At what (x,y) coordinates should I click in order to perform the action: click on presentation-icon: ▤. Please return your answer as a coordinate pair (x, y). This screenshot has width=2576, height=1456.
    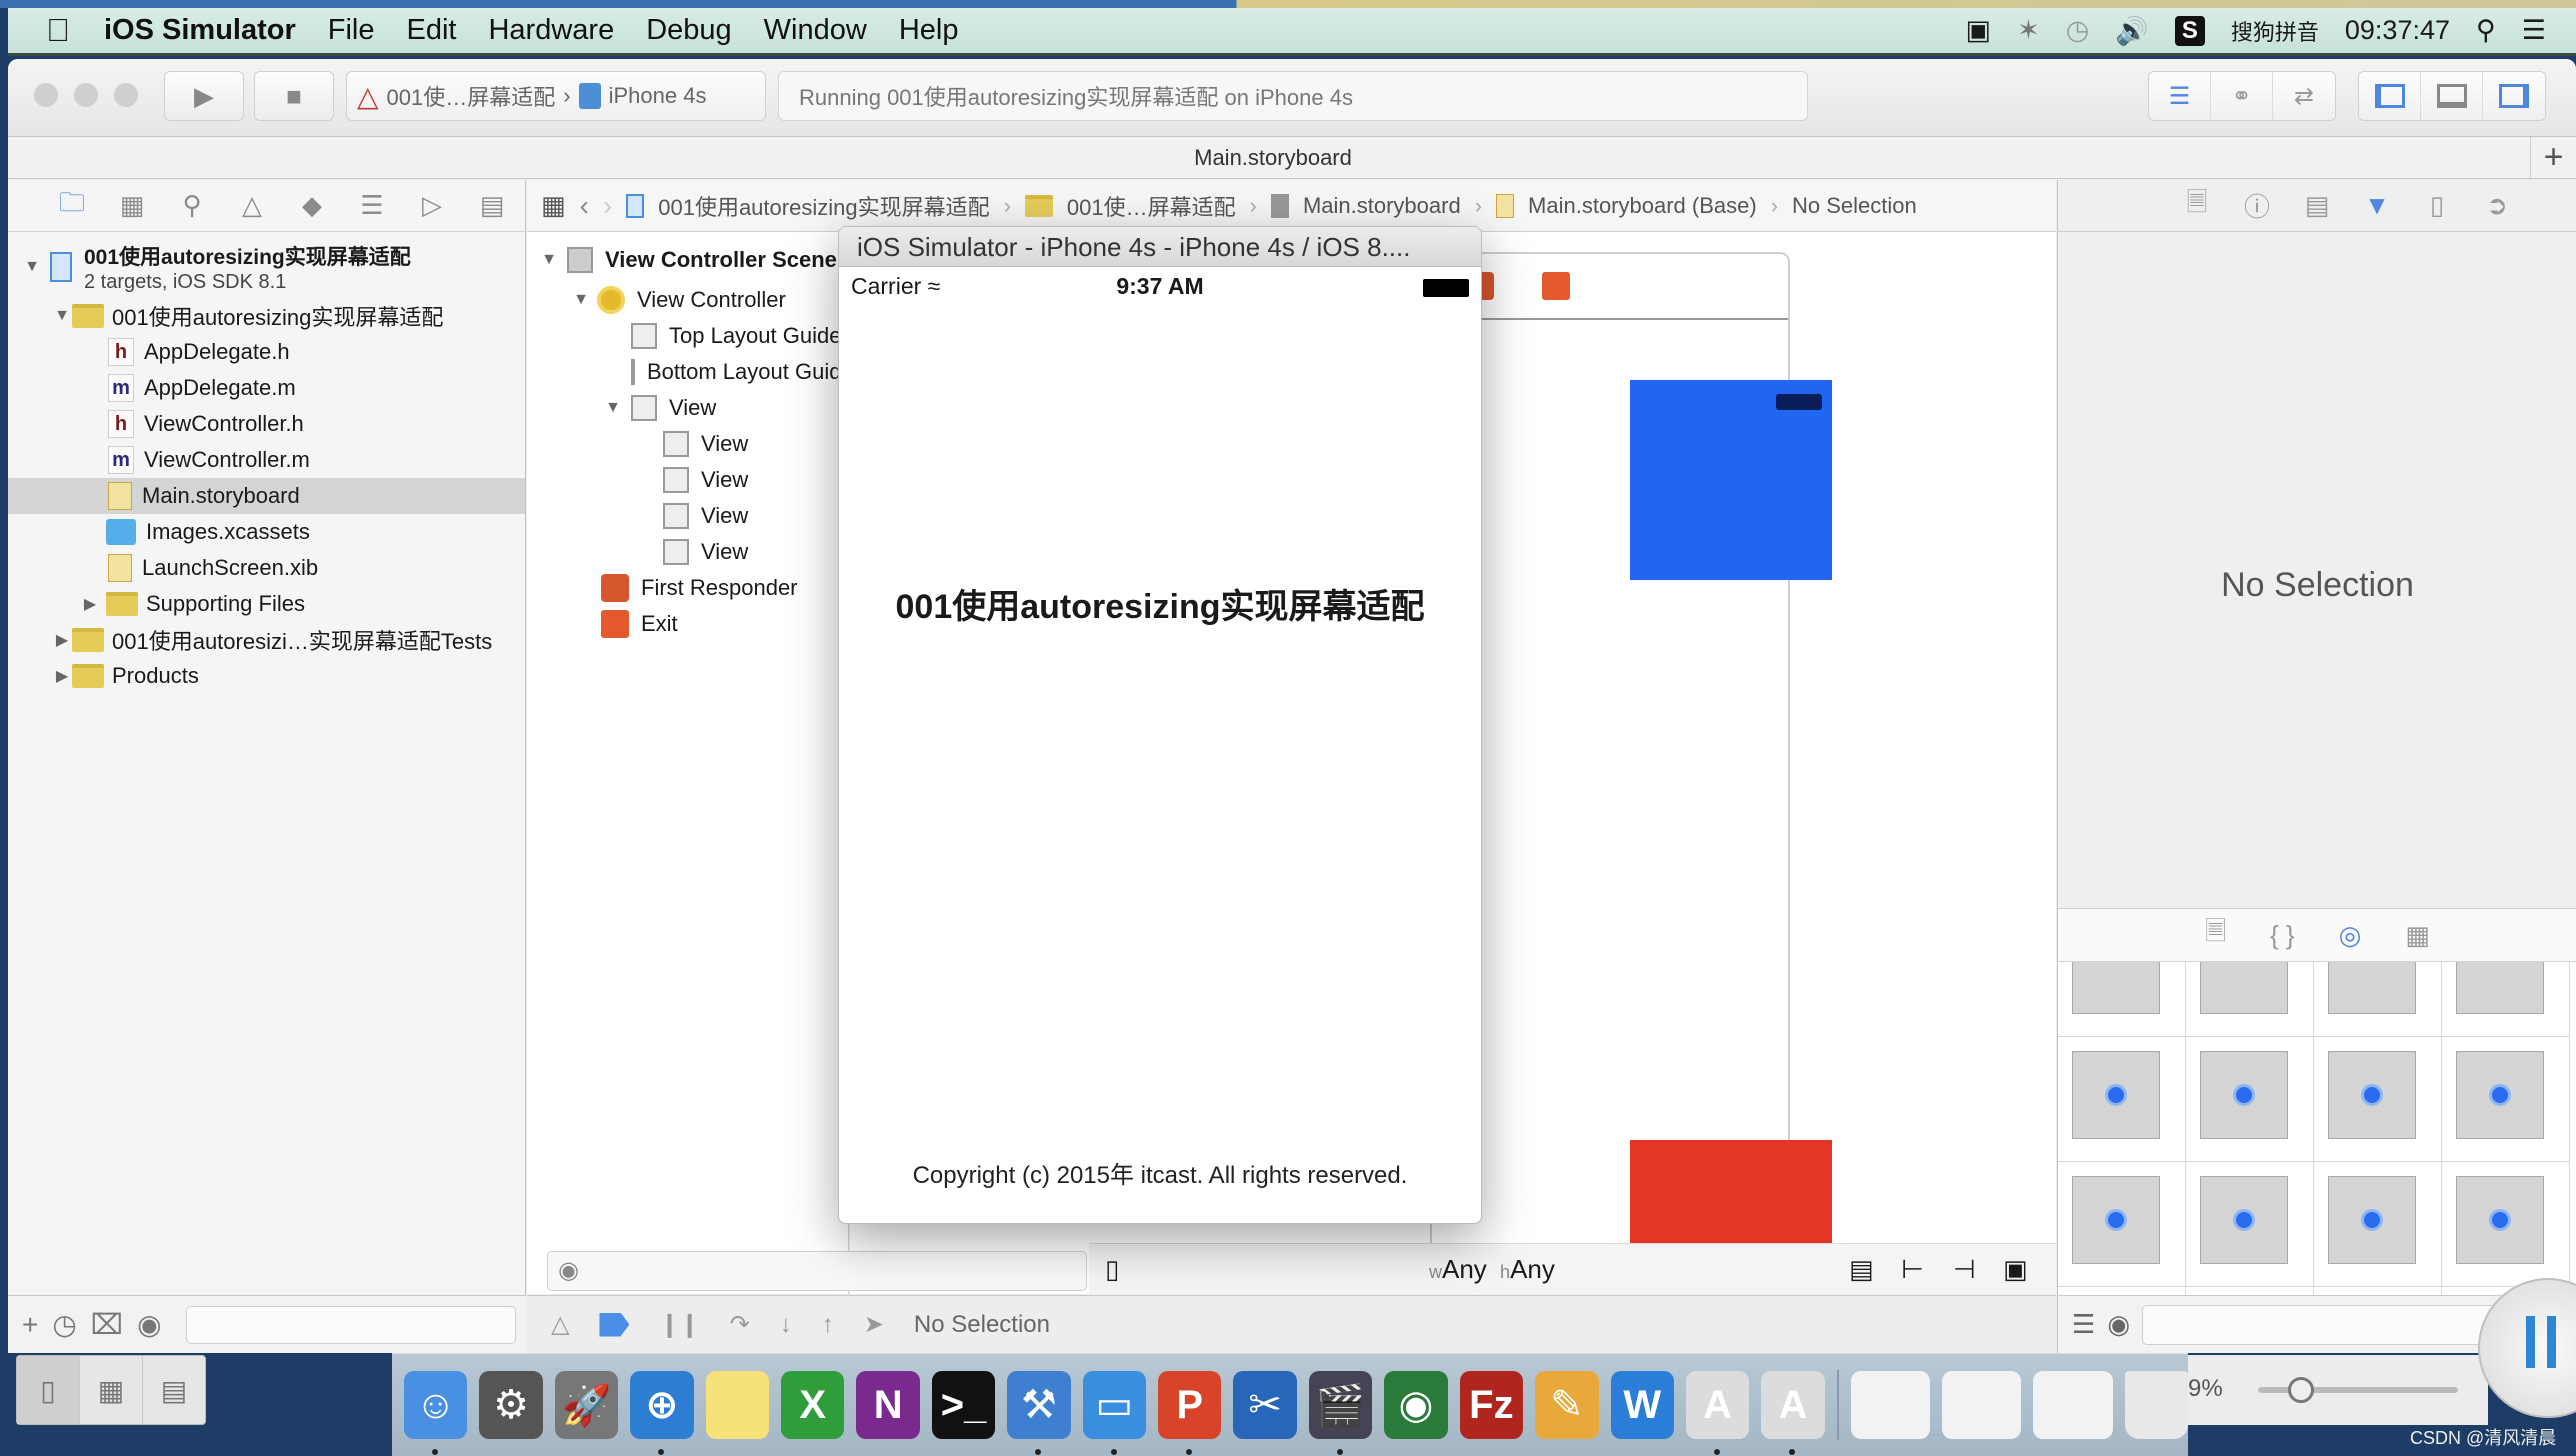
    Looking at the image, I should click on (174, 1390).